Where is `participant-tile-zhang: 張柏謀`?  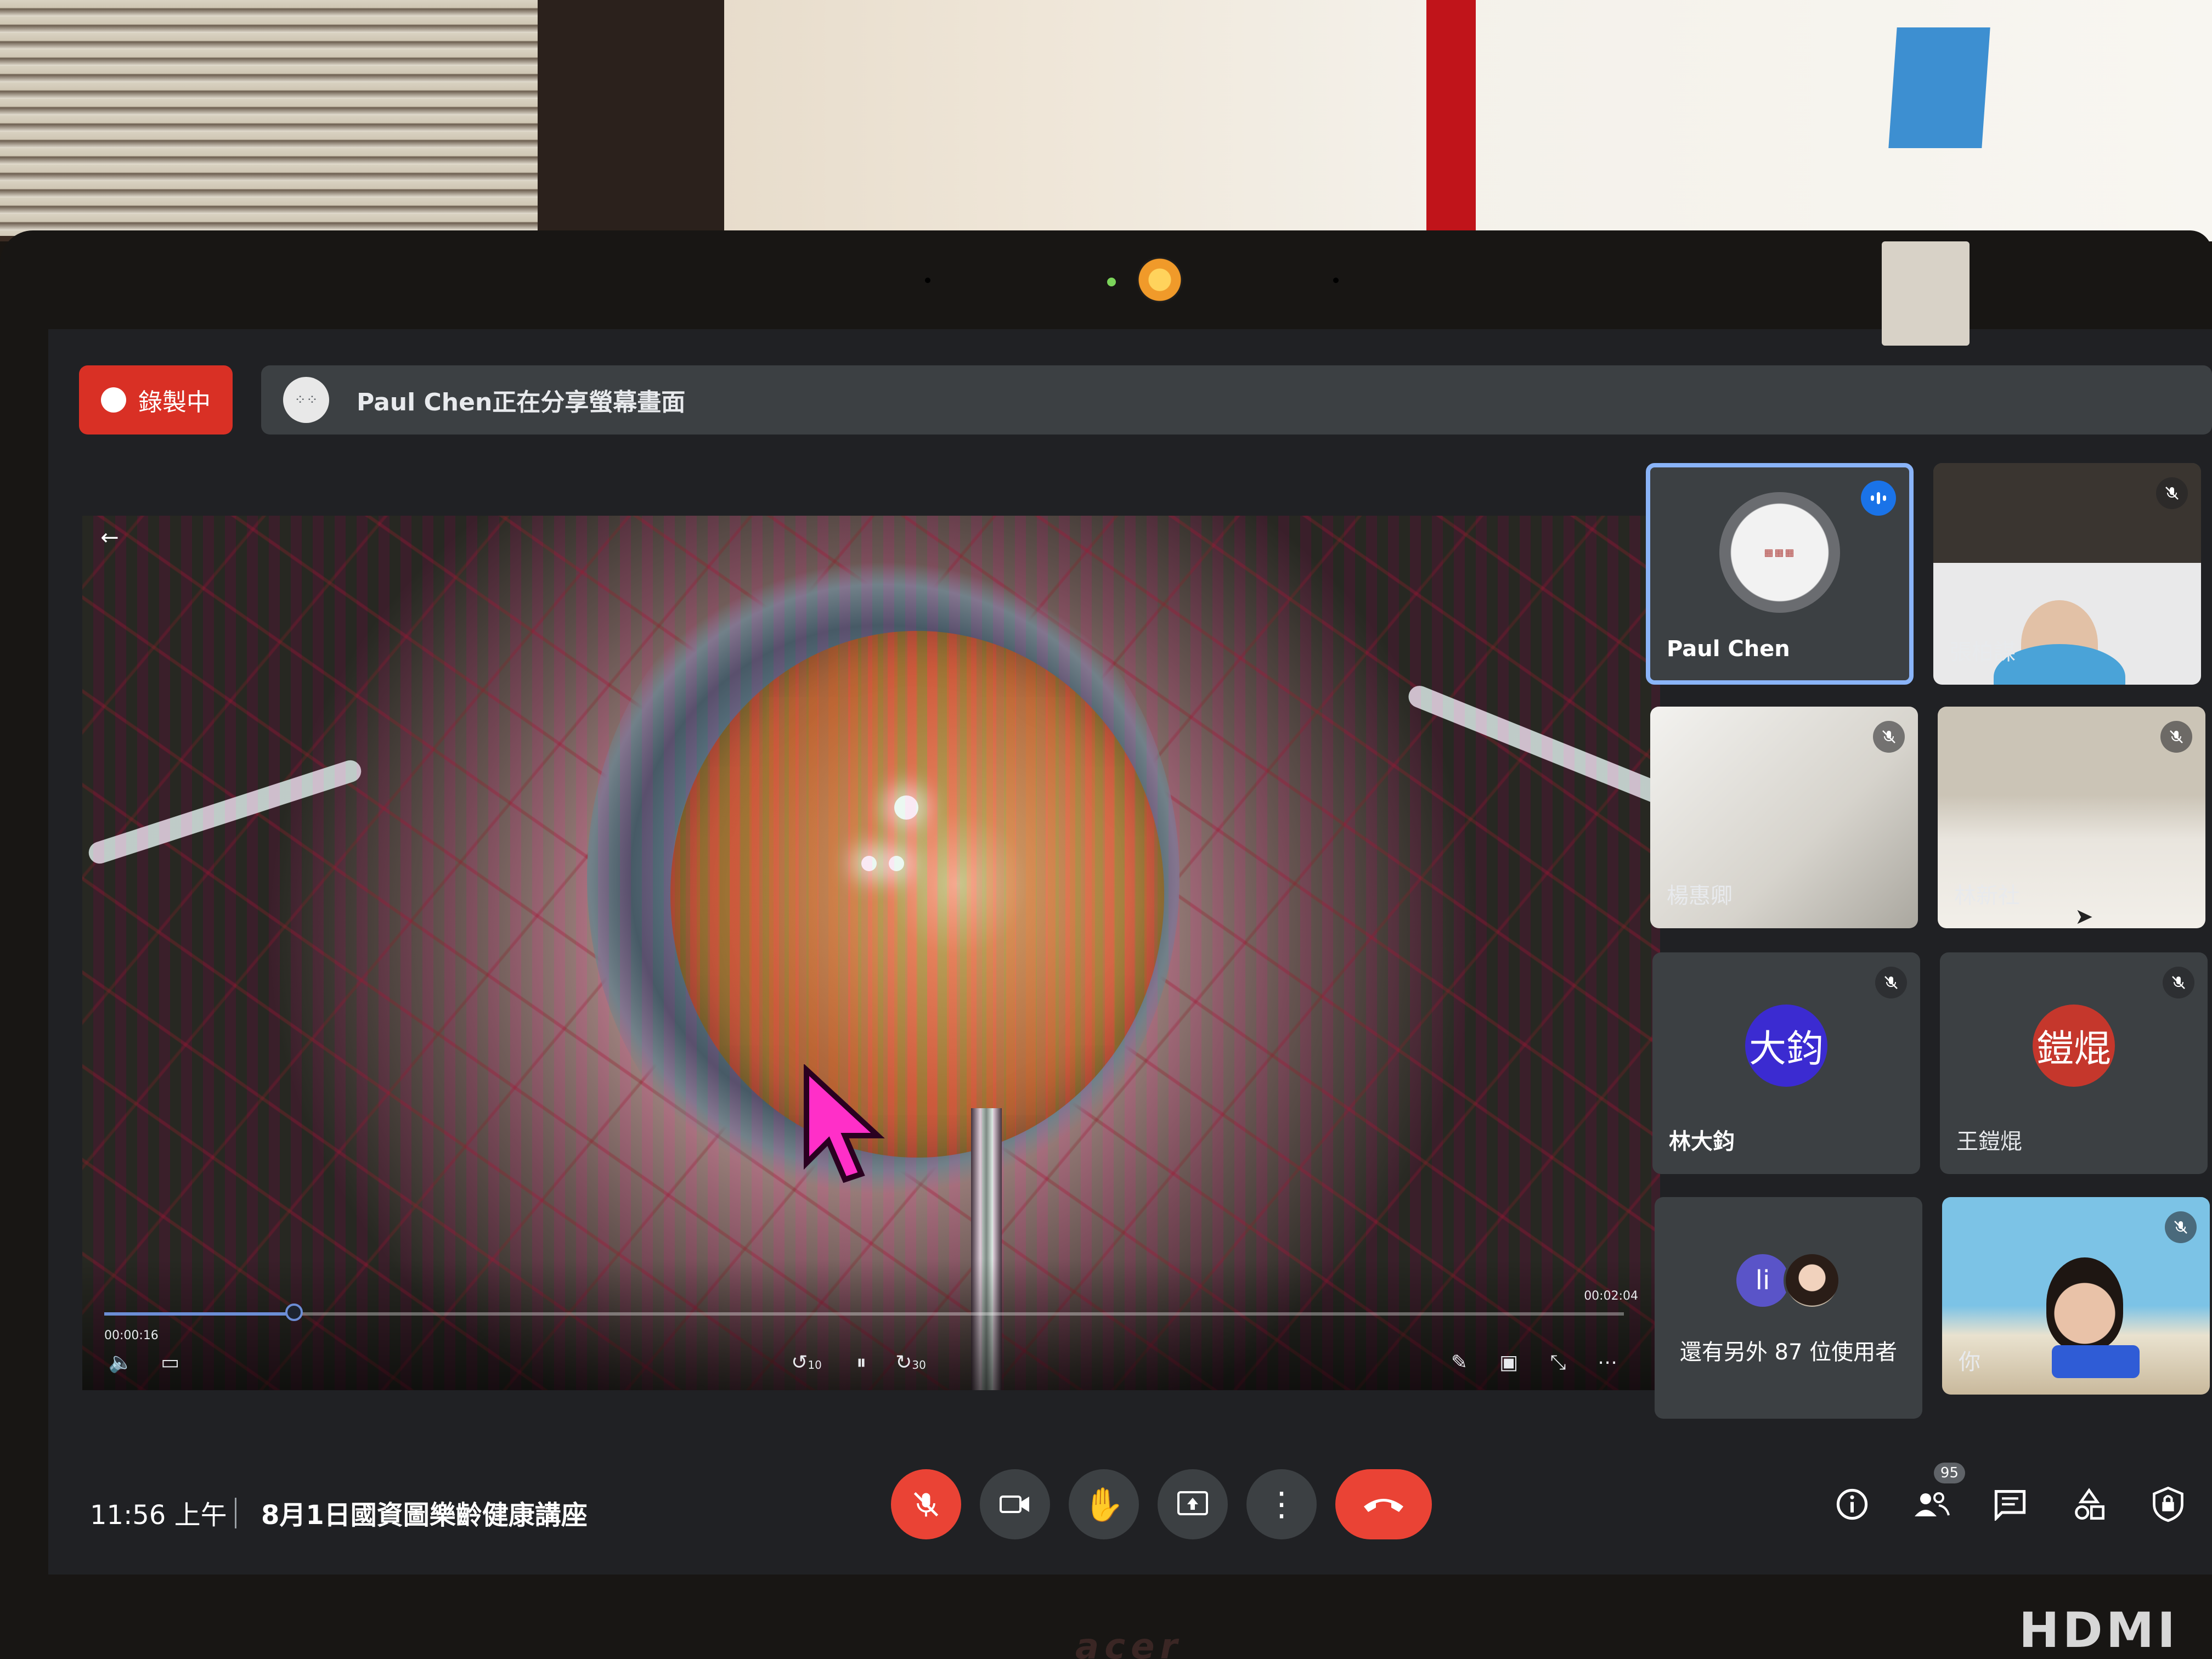
participant-tile-zhang: 張柏謀 is located at coordinates (2067, 574).